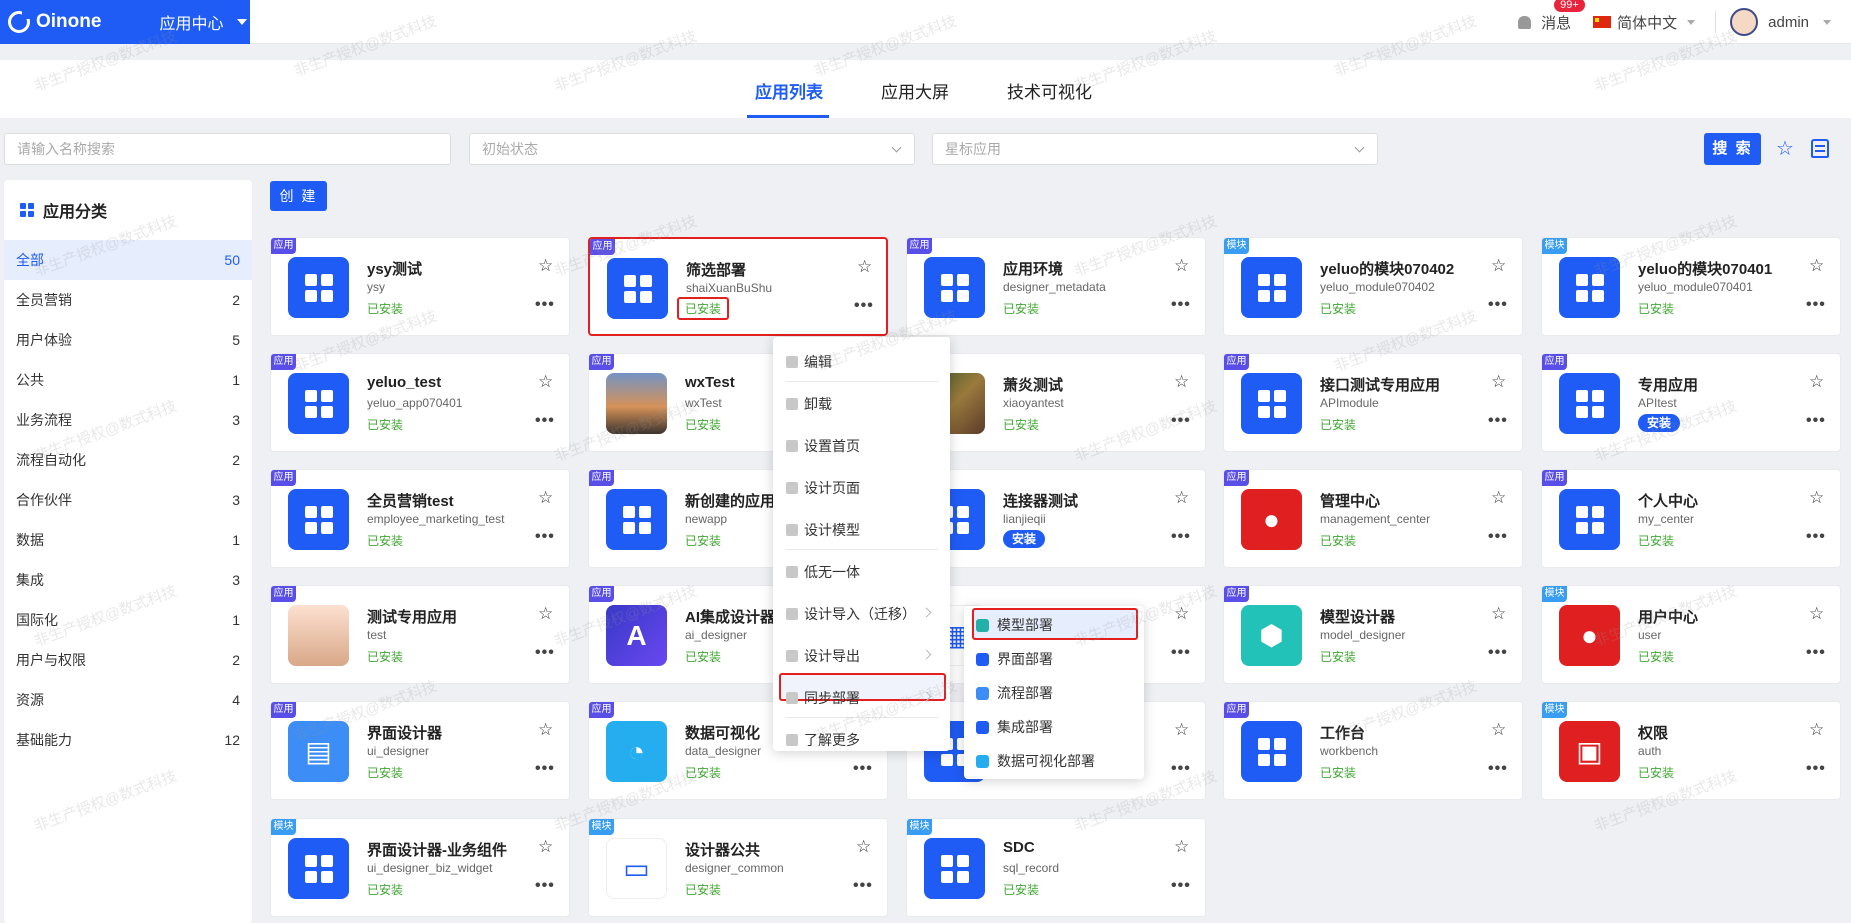  Describe the element at coordinates (420, 286) in the screenshot. I see `app-card: 应用 ysy测试 ysy 已安装 ☆ •••` at that location.